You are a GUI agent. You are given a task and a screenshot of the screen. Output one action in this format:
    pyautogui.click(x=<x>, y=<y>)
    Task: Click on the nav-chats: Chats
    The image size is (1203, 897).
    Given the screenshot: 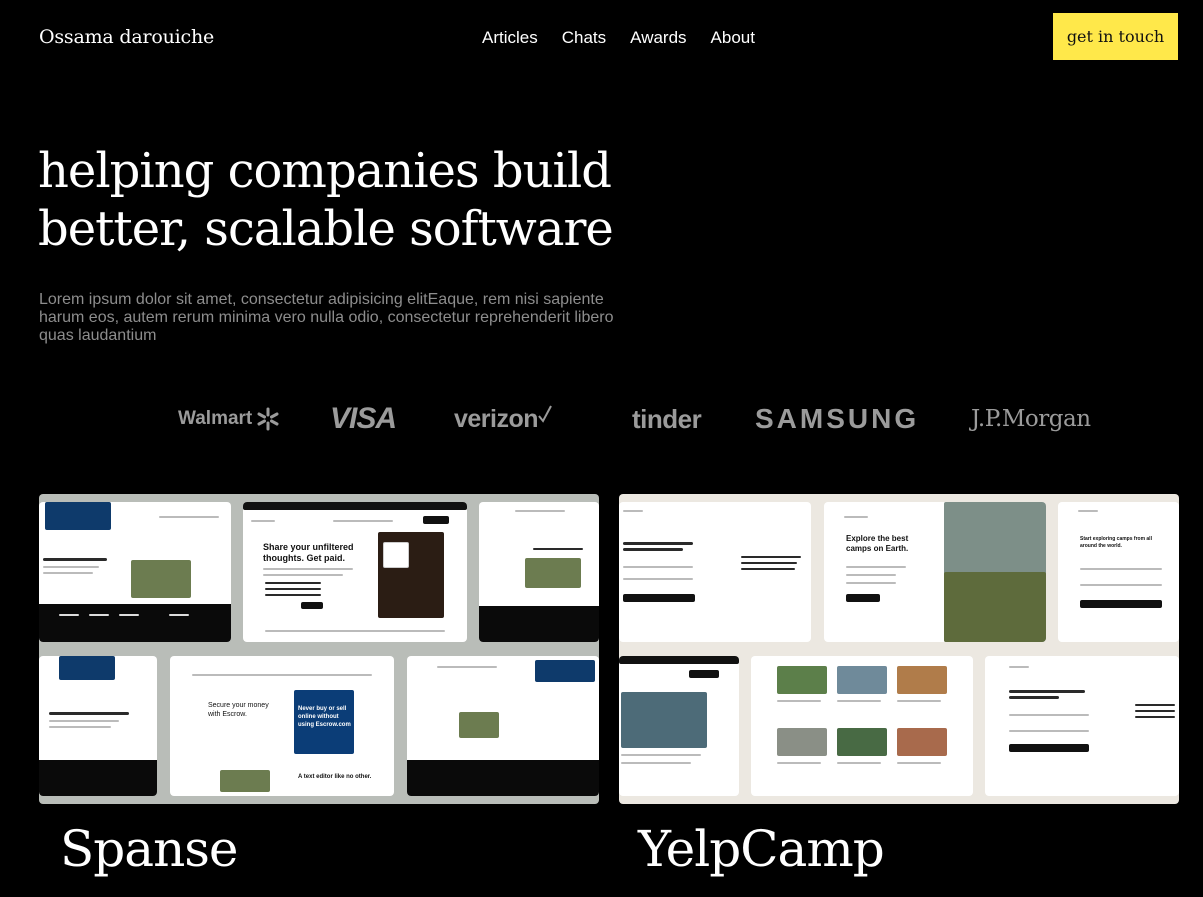 What is the action you would take?
    pyautogui.click(x=584, y=38)
    